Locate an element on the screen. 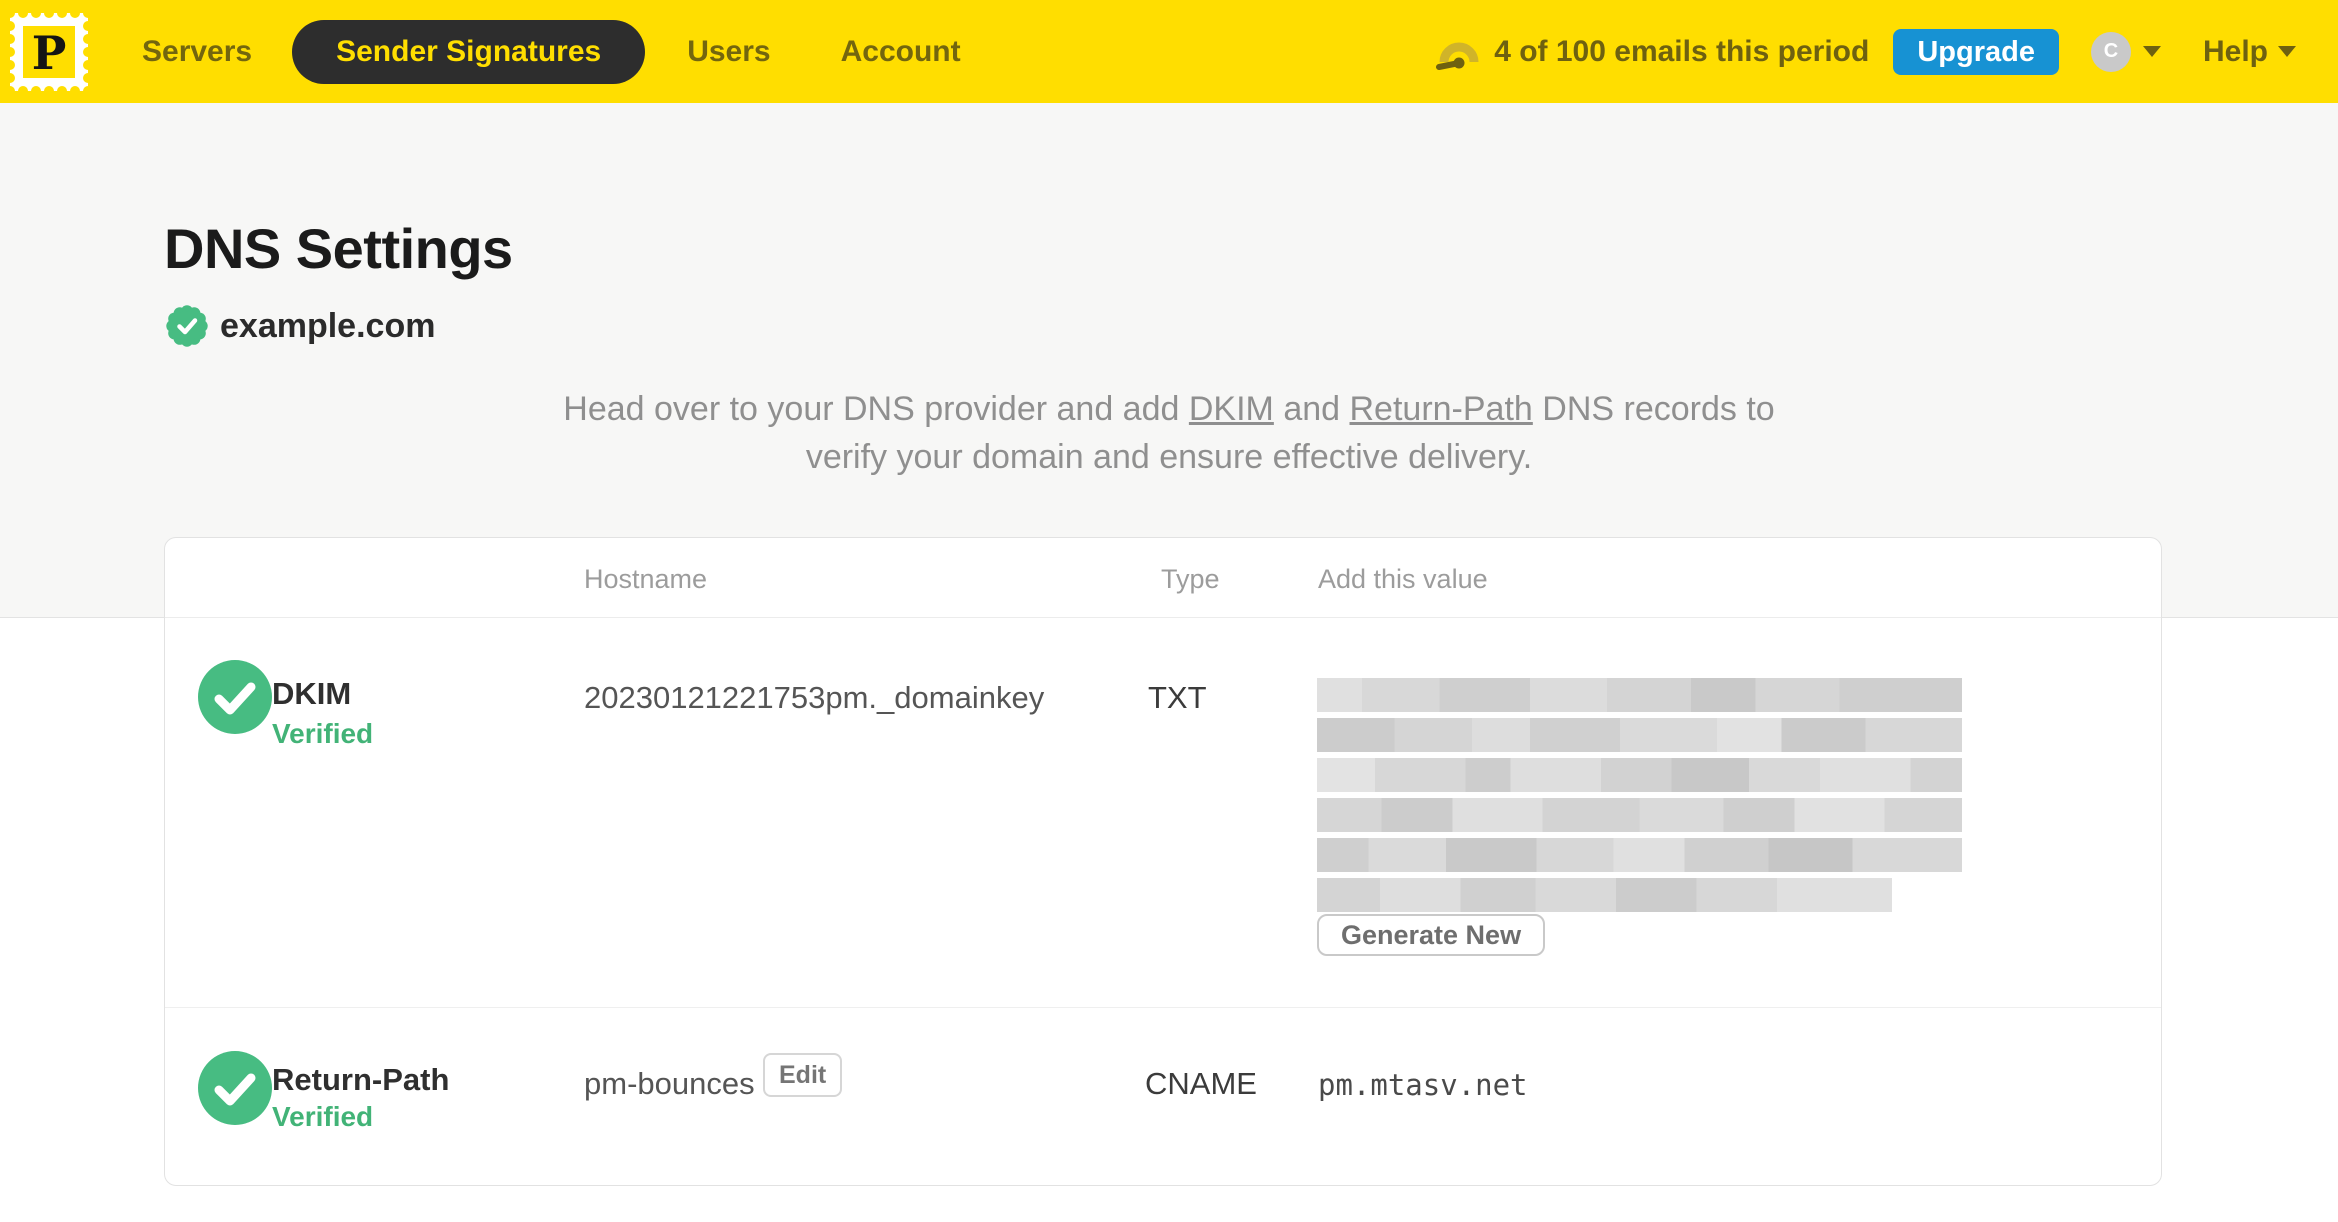  column-header-add-this-value: Add this value is located at coordinates (1403, 579).